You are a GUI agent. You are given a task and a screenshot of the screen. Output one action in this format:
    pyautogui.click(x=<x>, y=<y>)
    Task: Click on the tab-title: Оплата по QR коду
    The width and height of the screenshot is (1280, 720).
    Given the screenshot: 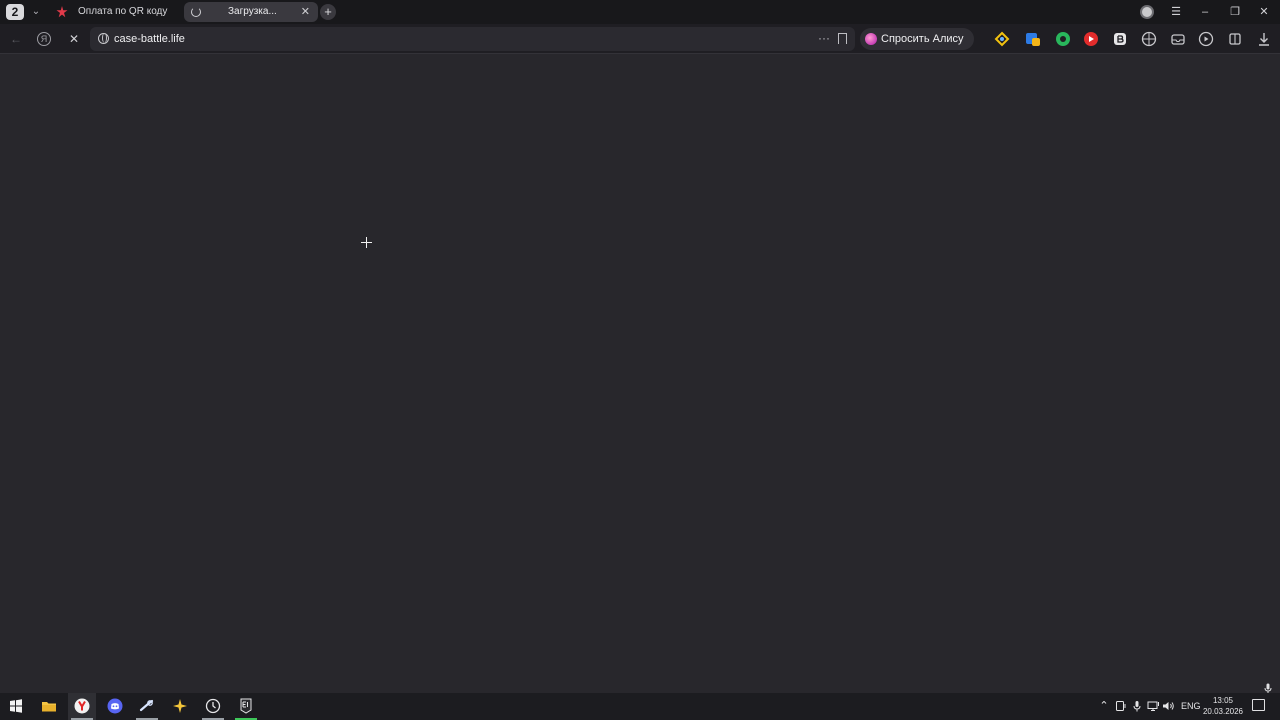 What is the action you would take?
    pyautogui.click(x=123, y=11)
    